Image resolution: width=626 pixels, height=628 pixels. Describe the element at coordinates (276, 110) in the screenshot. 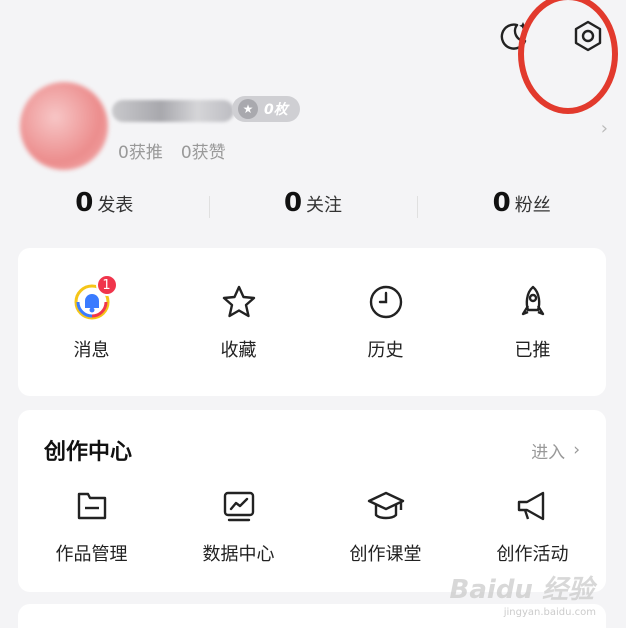

I see `coin-count: 0枚` at that location.